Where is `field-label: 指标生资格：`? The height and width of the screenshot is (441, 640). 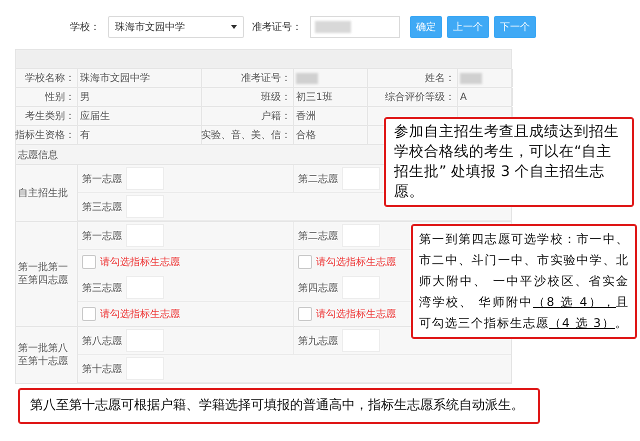
field-label: 指标生资格： is located at coordinates (45, 135).